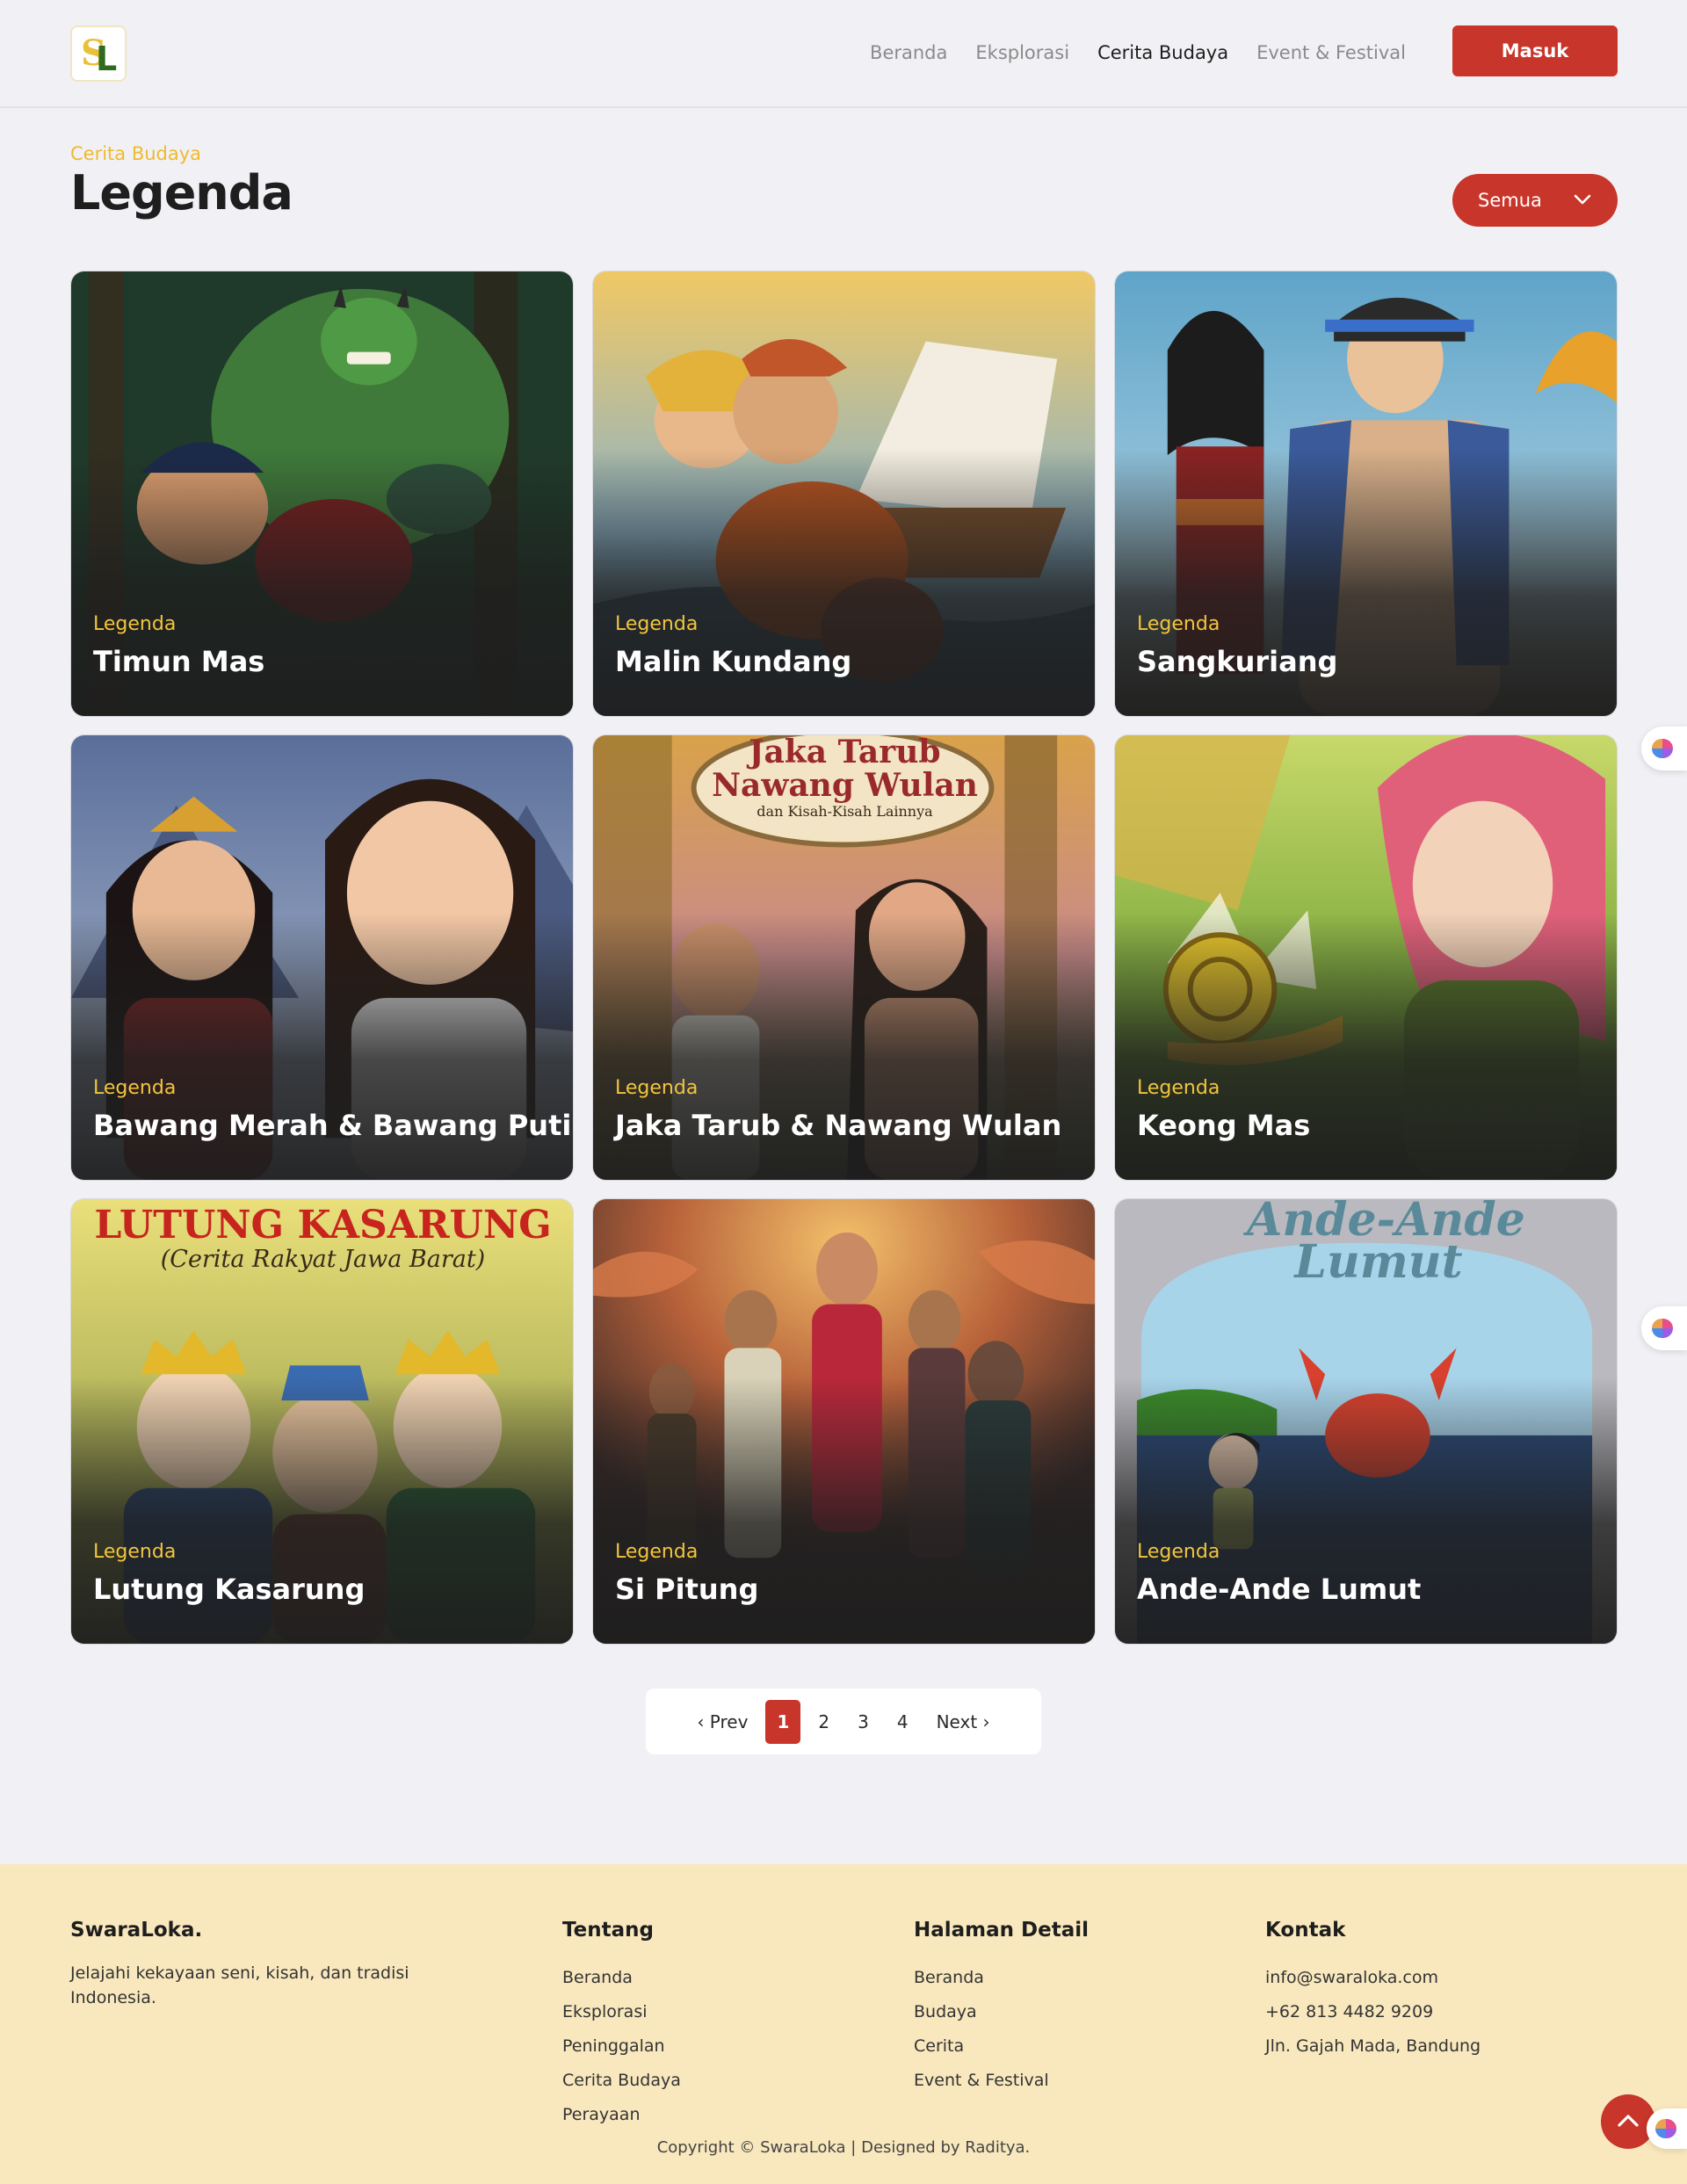 This screenshot has height=2184, width=1687. What do you see at coordinates (963, 1722) in the screenshot?
I see `pagination-next: Next ›` at bounding box center [963, 1722].